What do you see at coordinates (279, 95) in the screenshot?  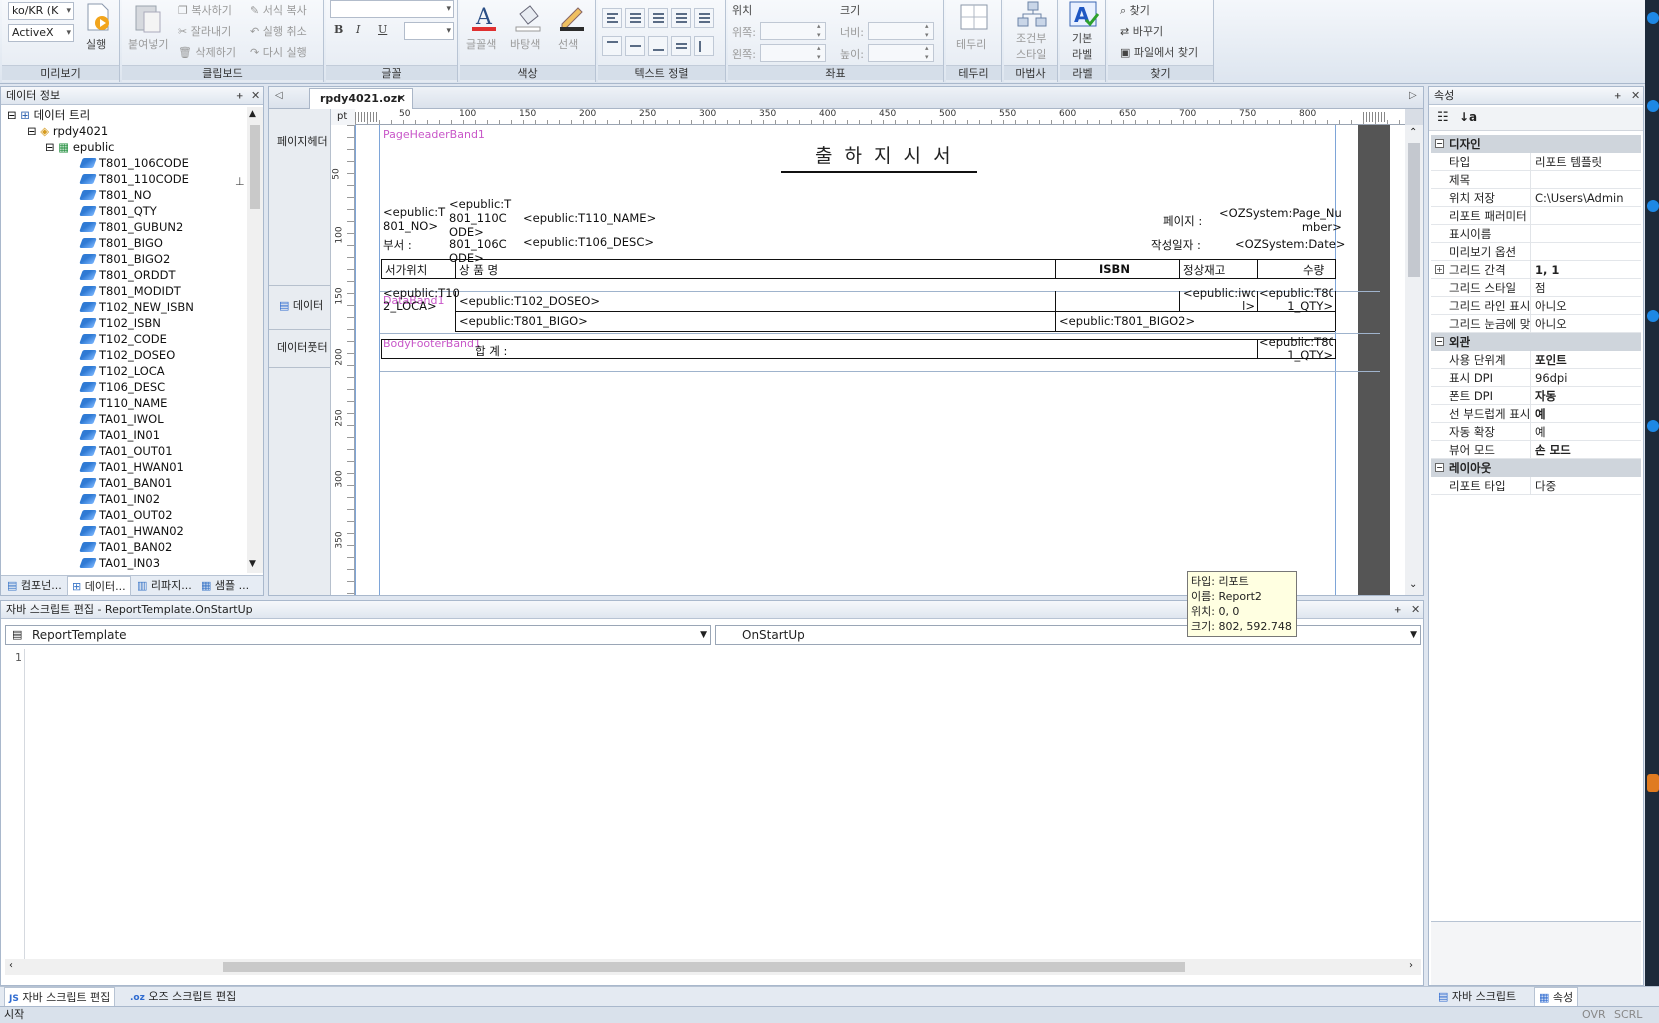 I see `chevron-left-icon: ◁` at bounding box center [279, 95].